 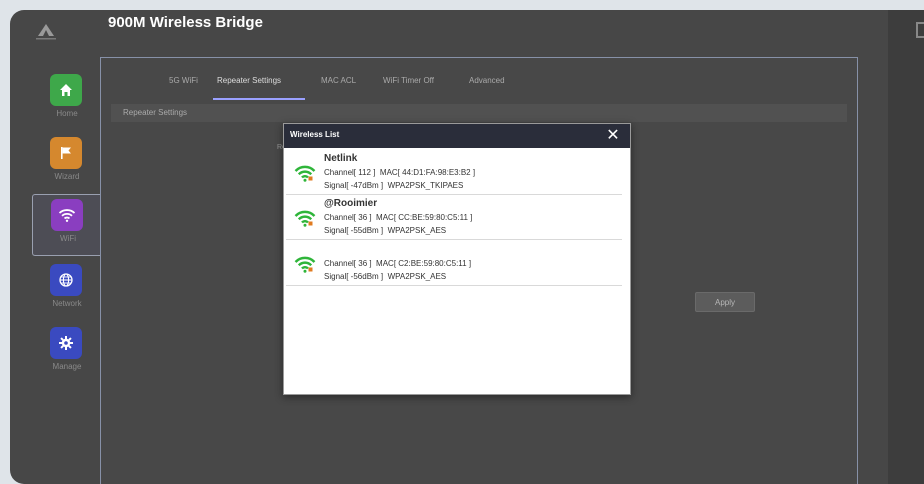 I want to click on network-ssid: @Rooimier, so click(x=351, y=203).